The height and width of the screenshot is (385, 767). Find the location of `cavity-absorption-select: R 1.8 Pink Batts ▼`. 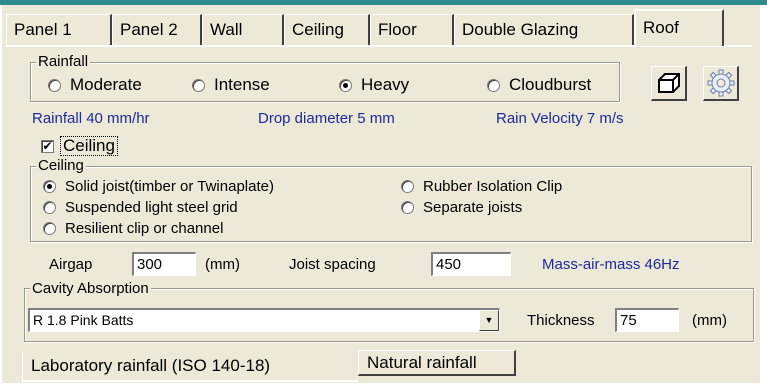

cavity-absorption-select: R 1.8 Pink Batts ▼ is located at coordinates (264, 320).